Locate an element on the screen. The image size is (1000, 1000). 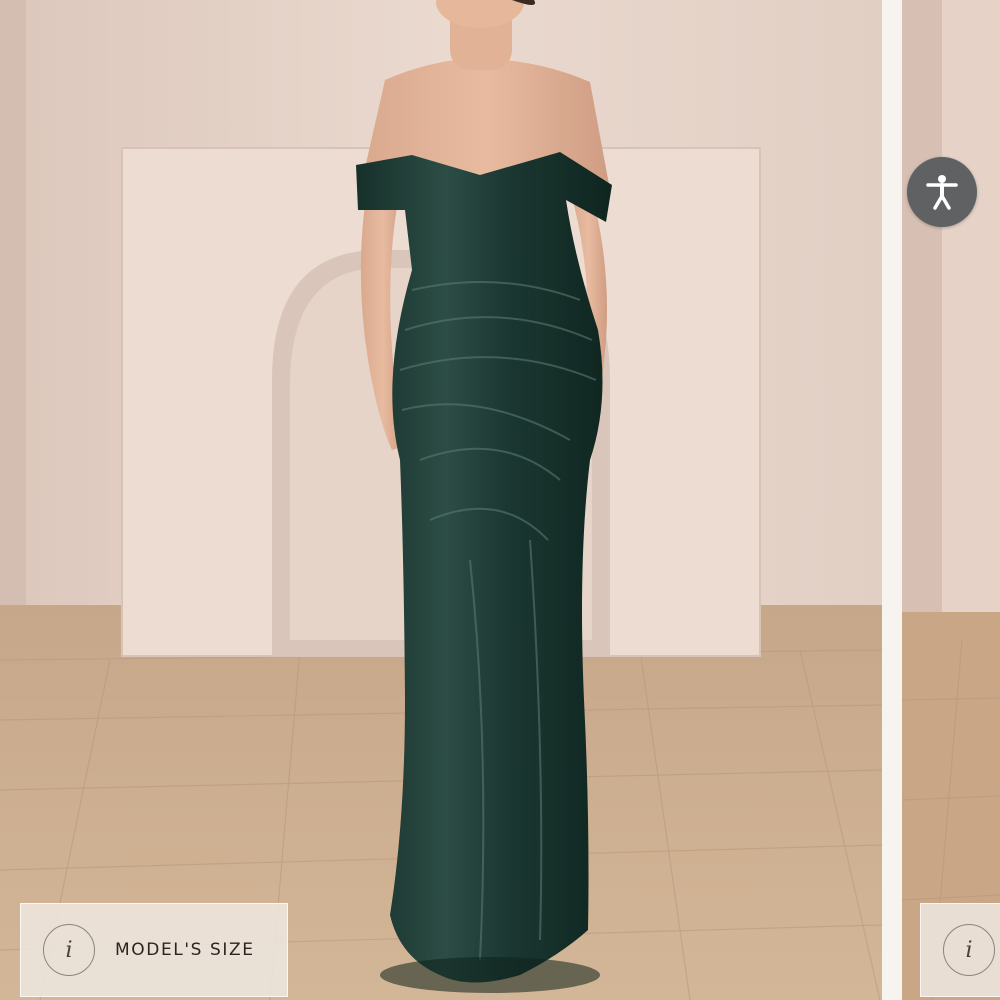
next-product-image-slide is located at coordinates (951, 500).